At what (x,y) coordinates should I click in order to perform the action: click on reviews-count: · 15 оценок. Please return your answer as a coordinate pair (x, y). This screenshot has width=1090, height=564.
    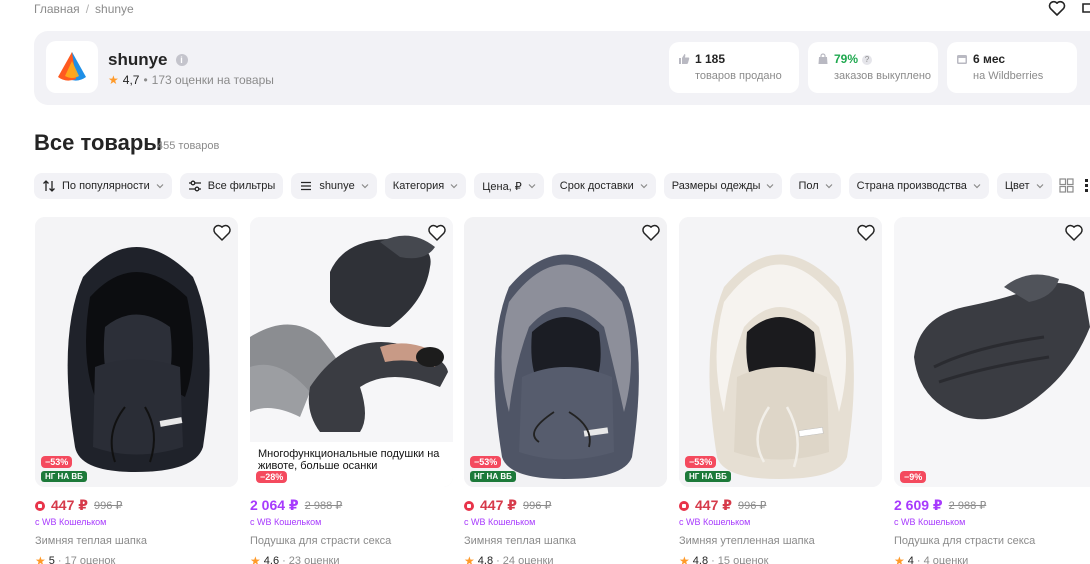
    Looking at the image, I should click on (740, 559).